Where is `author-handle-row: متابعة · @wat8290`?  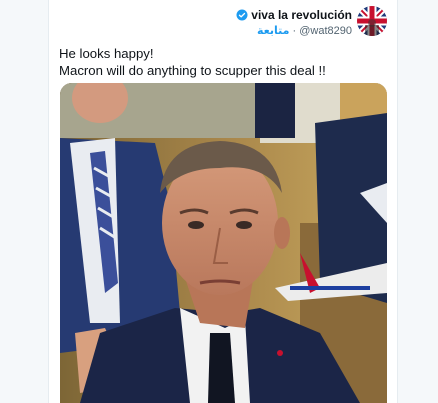
author-handle-row: متابعة · @wat8290 is located at coordinates (294, 30).